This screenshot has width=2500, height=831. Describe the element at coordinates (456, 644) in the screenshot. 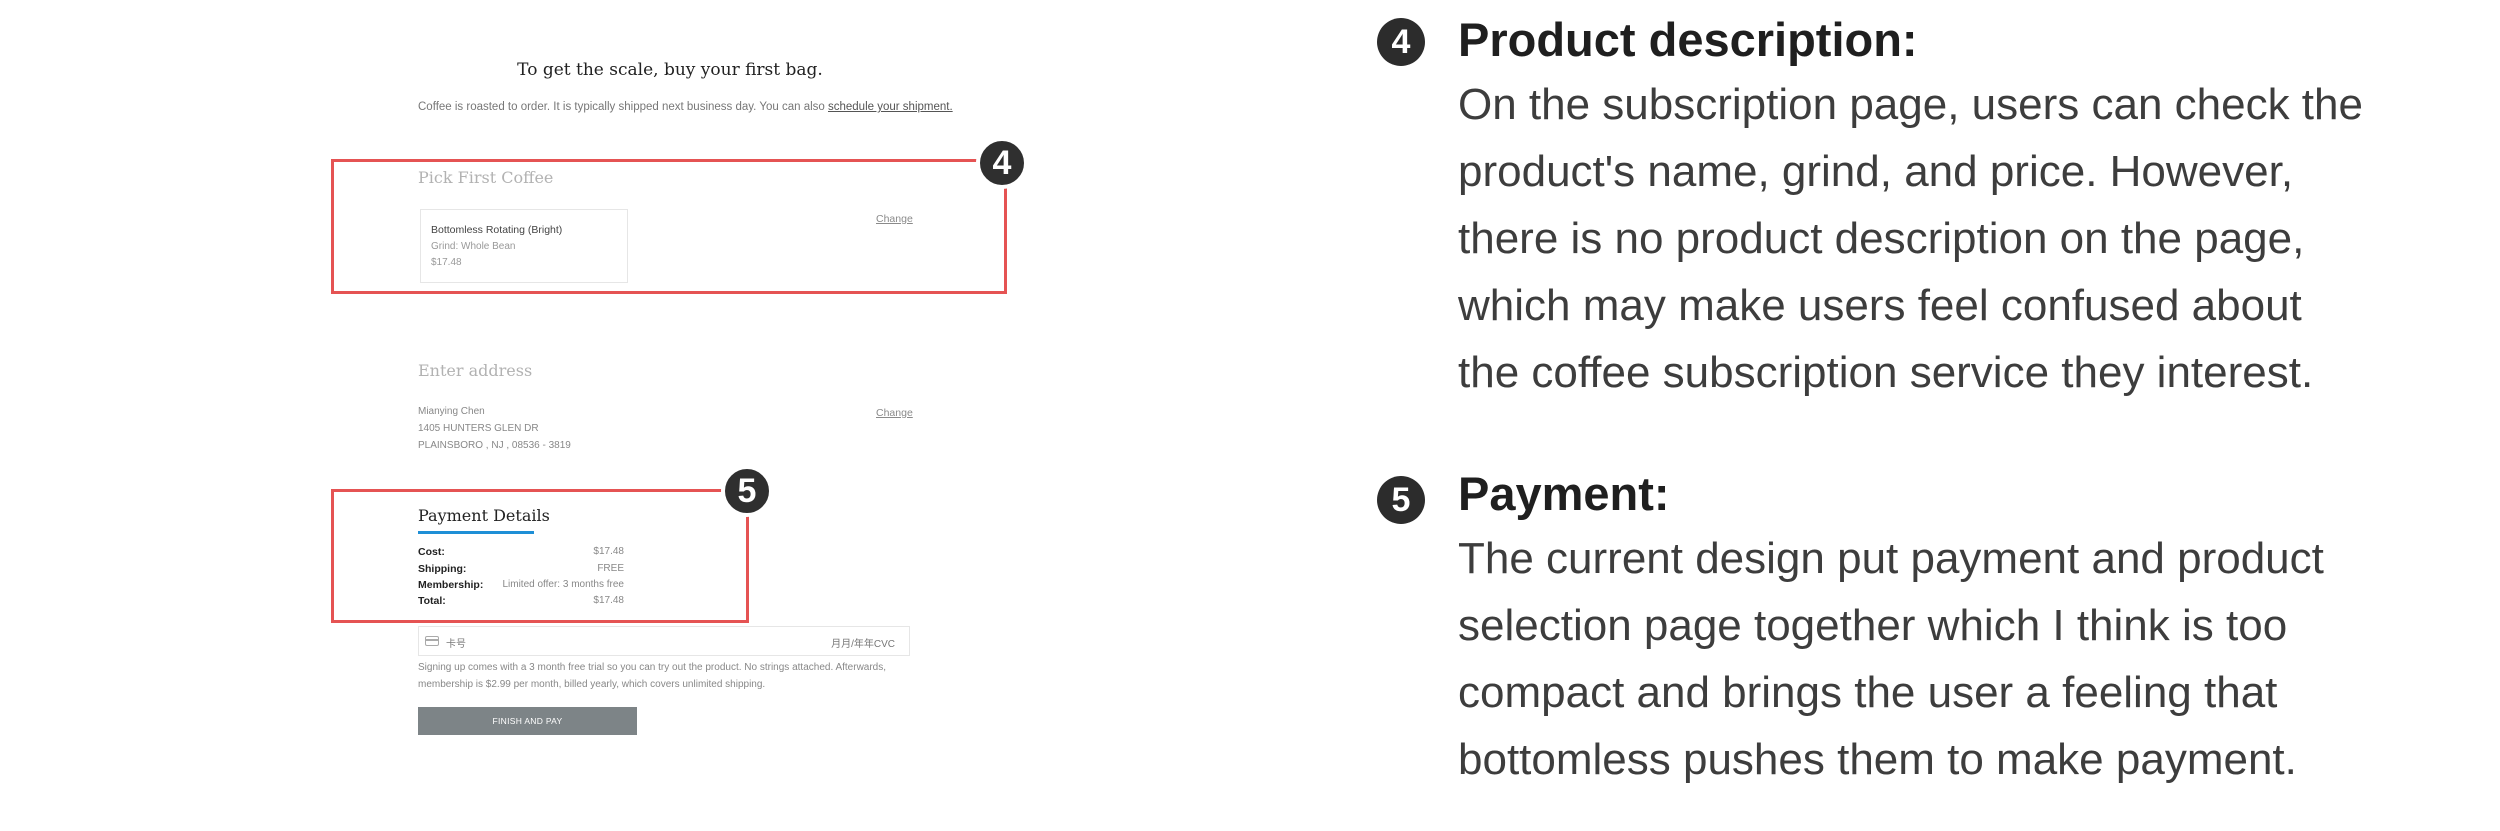

I see `card-number-placeholder: 卡号` at that location.